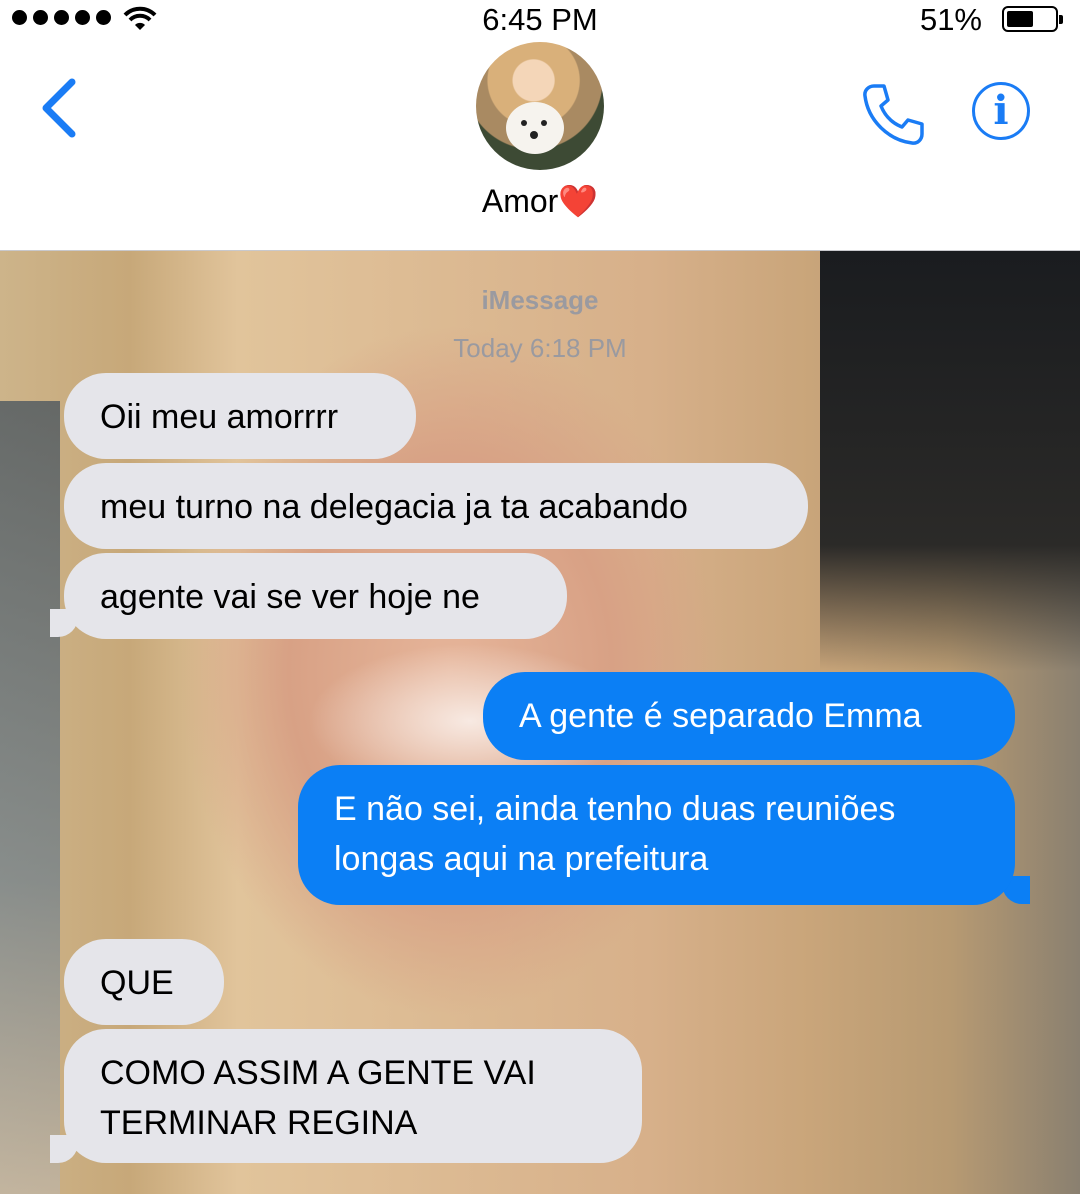 This screenshot has height=1194, width=1080. I want to click on incoming-message: agente vai se ver hoje ne, so click(315, 596).